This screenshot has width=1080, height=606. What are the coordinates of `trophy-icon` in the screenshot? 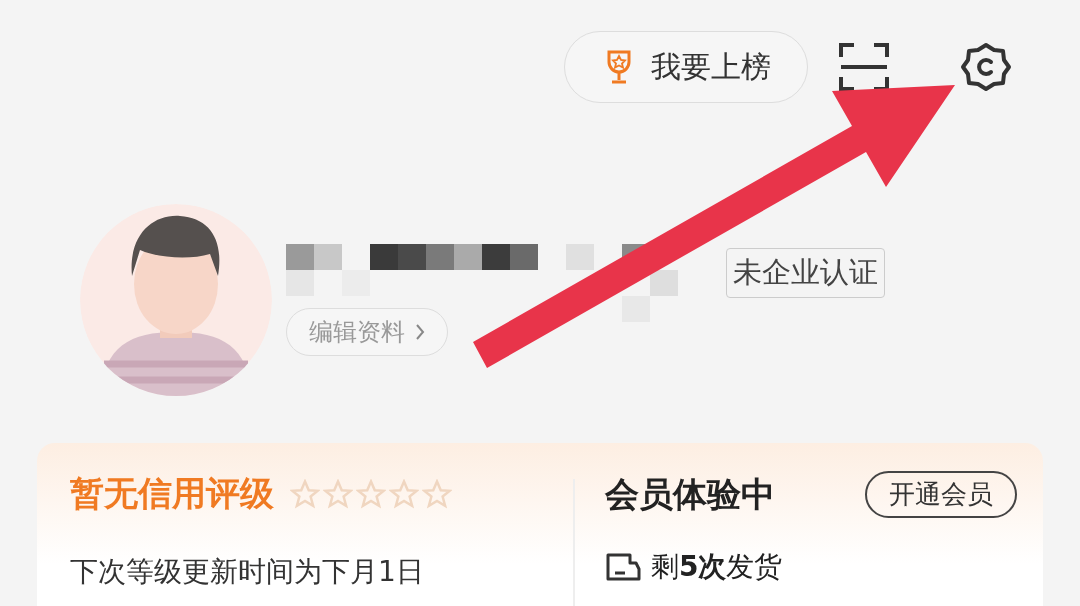 It's located at (619, 67).